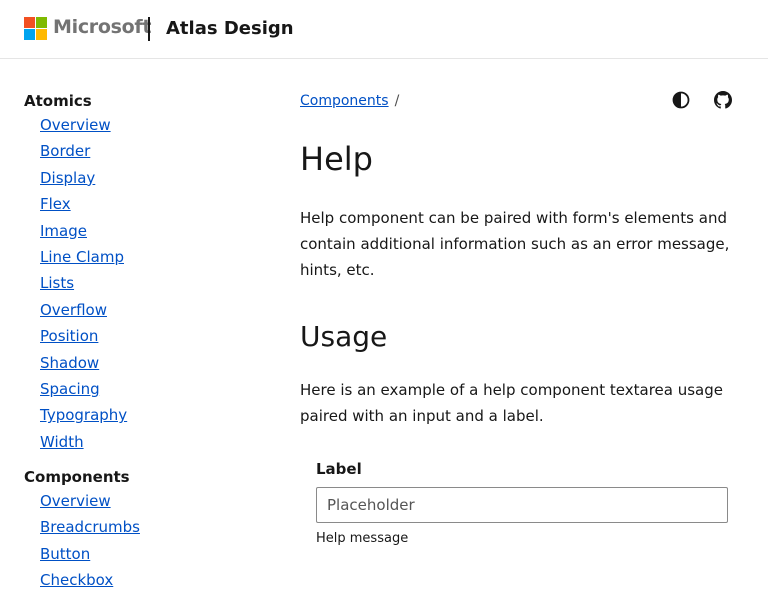 This screenshot has width=768, height=600. I want to click on nav-link-overflow: Overflow, so click(73, 310).